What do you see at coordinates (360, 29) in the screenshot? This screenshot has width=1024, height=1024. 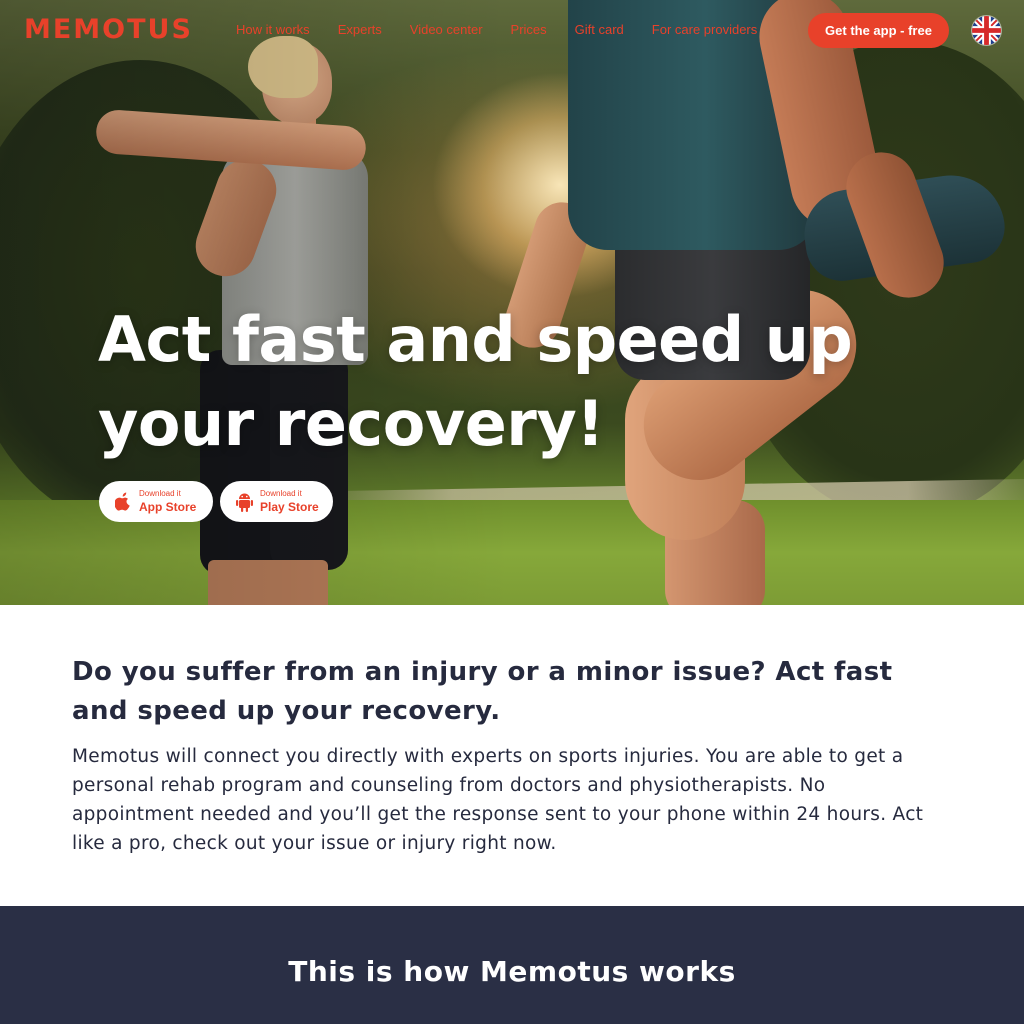 I see `nav-link-experts: Experts` at bounding box center [360, 29].